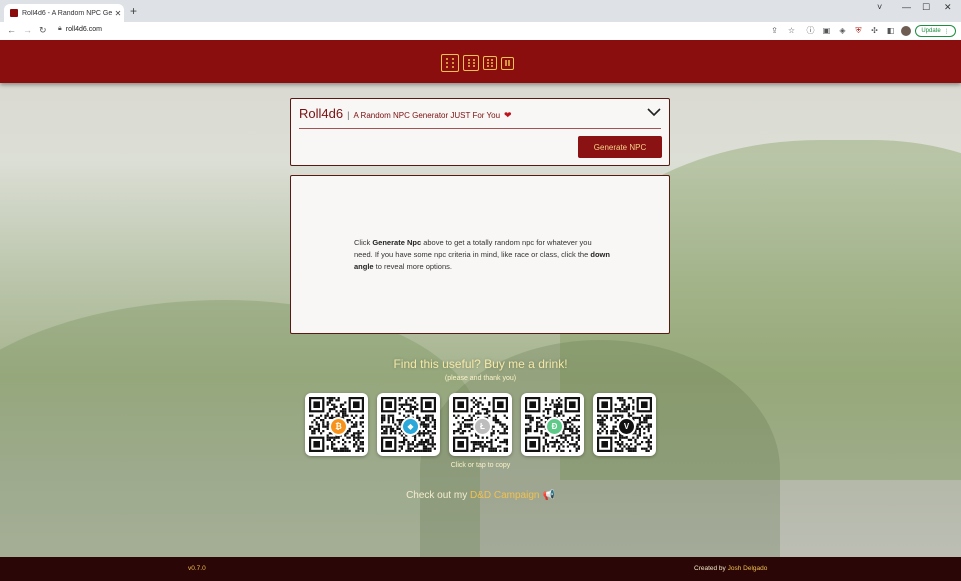 This screenshot has width=961, height=581. I want to click on tab-search-icon: ˅, so click(879, 7).